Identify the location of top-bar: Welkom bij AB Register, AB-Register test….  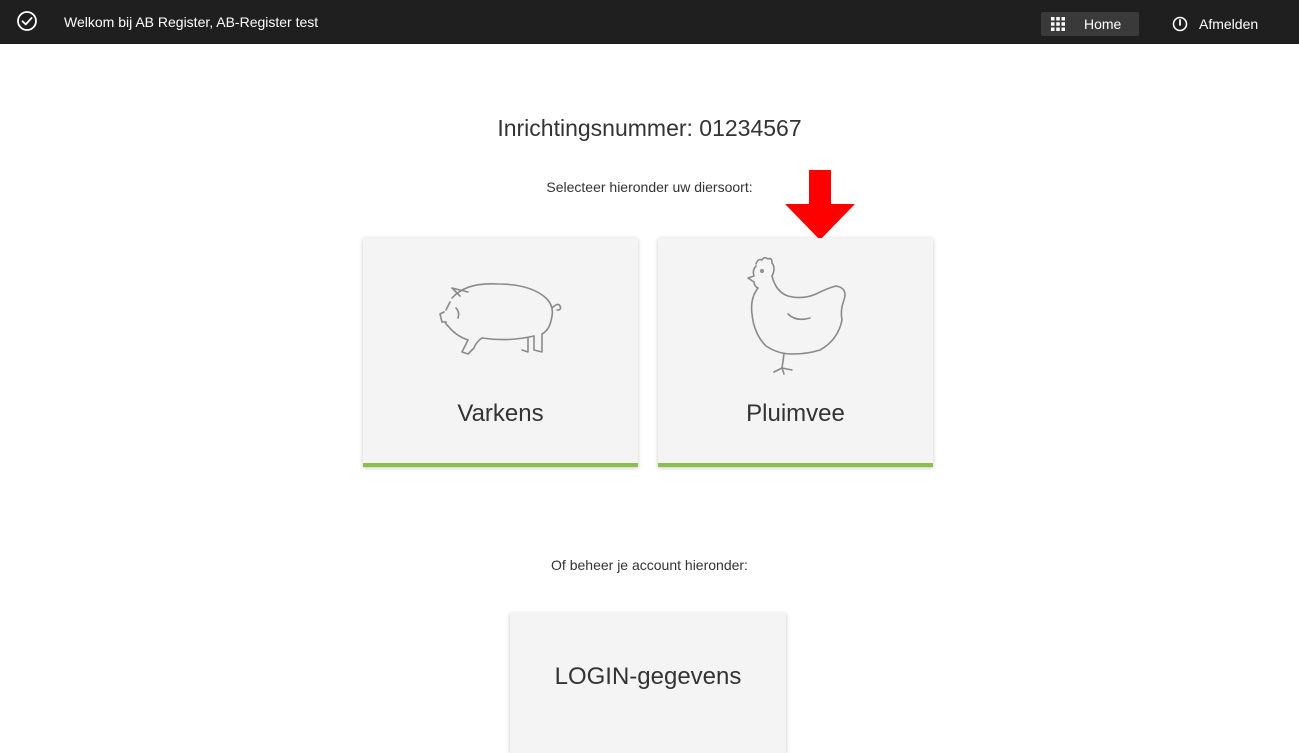
(649, 22).